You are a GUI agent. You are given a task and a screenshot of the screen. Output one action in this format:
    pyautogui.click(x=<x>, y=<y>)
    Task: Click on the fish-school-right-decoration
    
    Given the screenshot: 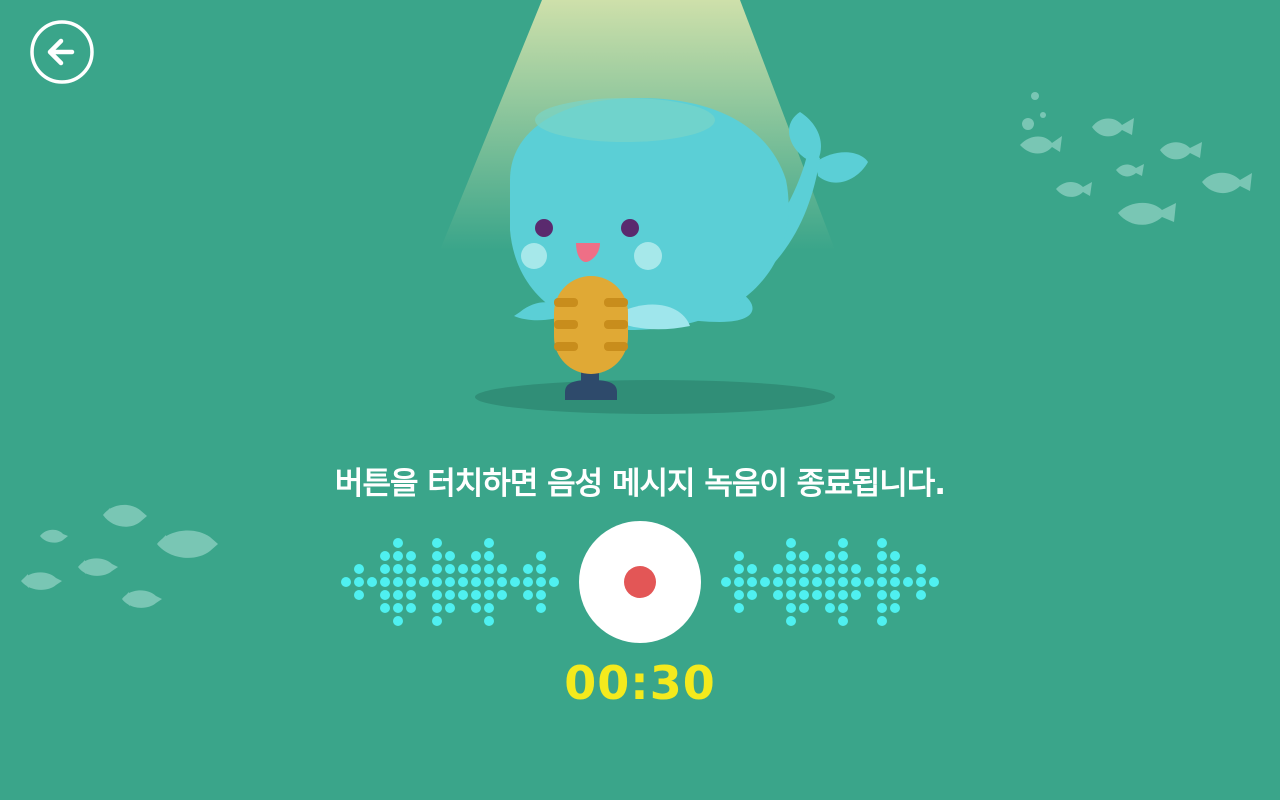 What is the action you would take?
    pyautogui.click(x=1136, y=158)
    